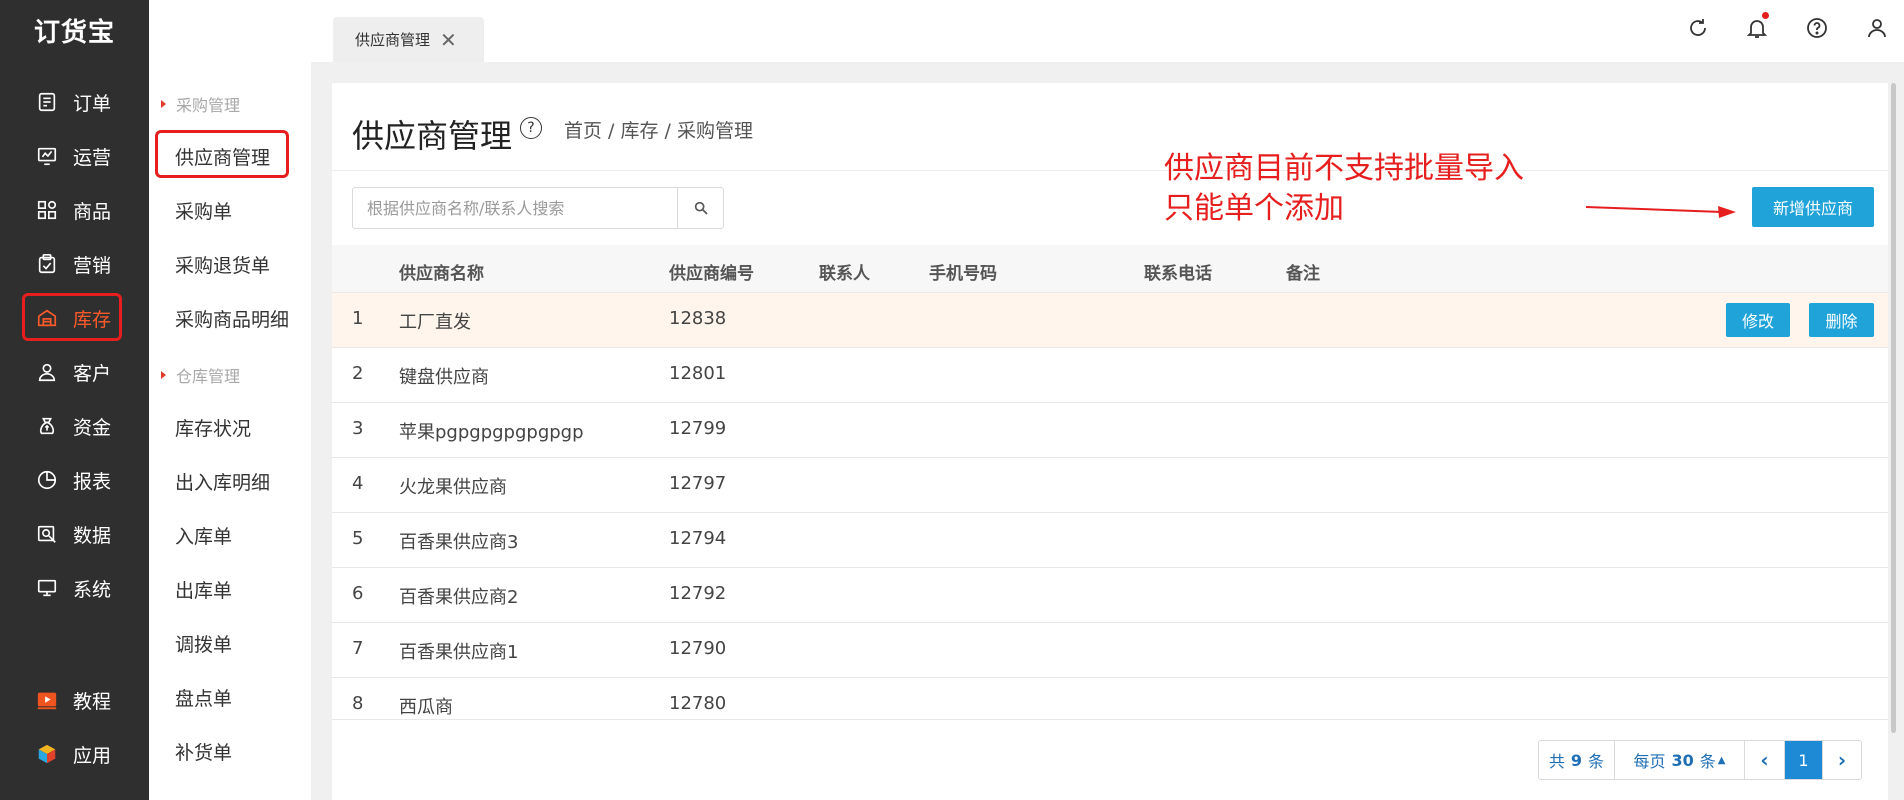 This screenshot has height=800, width=1904. Describe the element at coordinates (531, 128) in the screenshot. I see `question-icon: ?` at that location.